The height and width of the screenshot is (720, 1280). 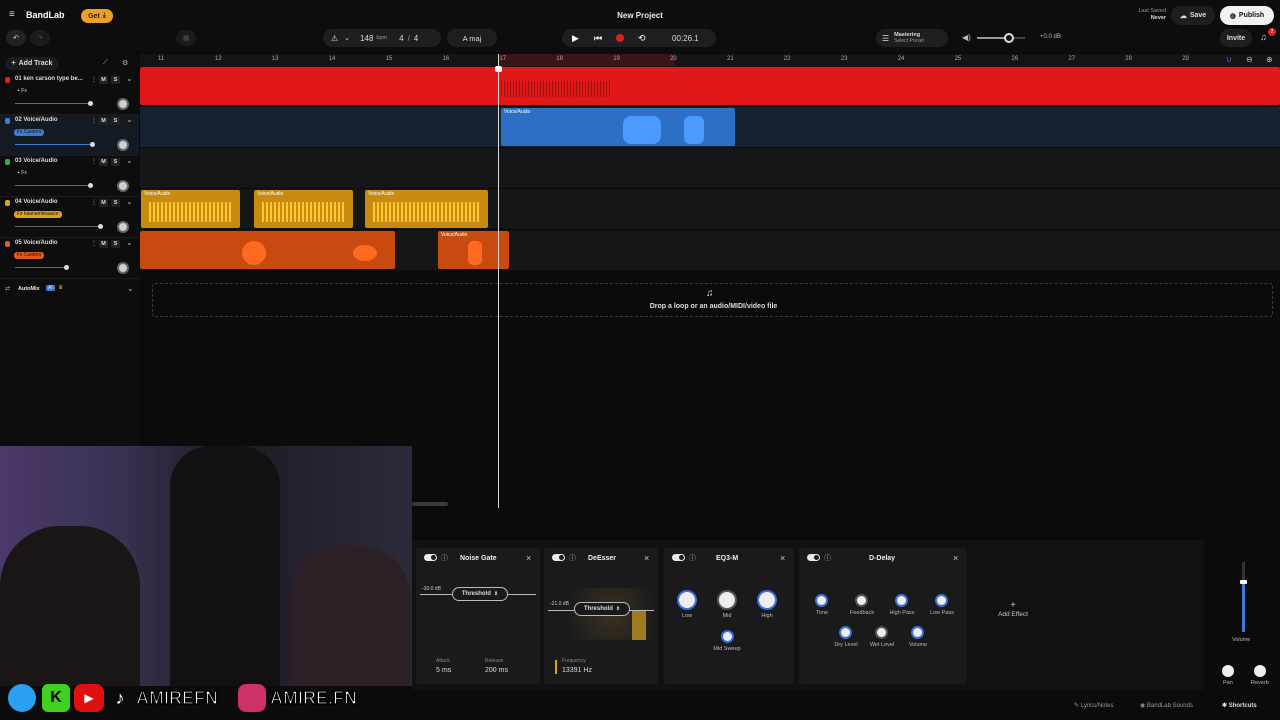 I want to click on lane-5: Voice/Audio, so click(x=710, y=250).